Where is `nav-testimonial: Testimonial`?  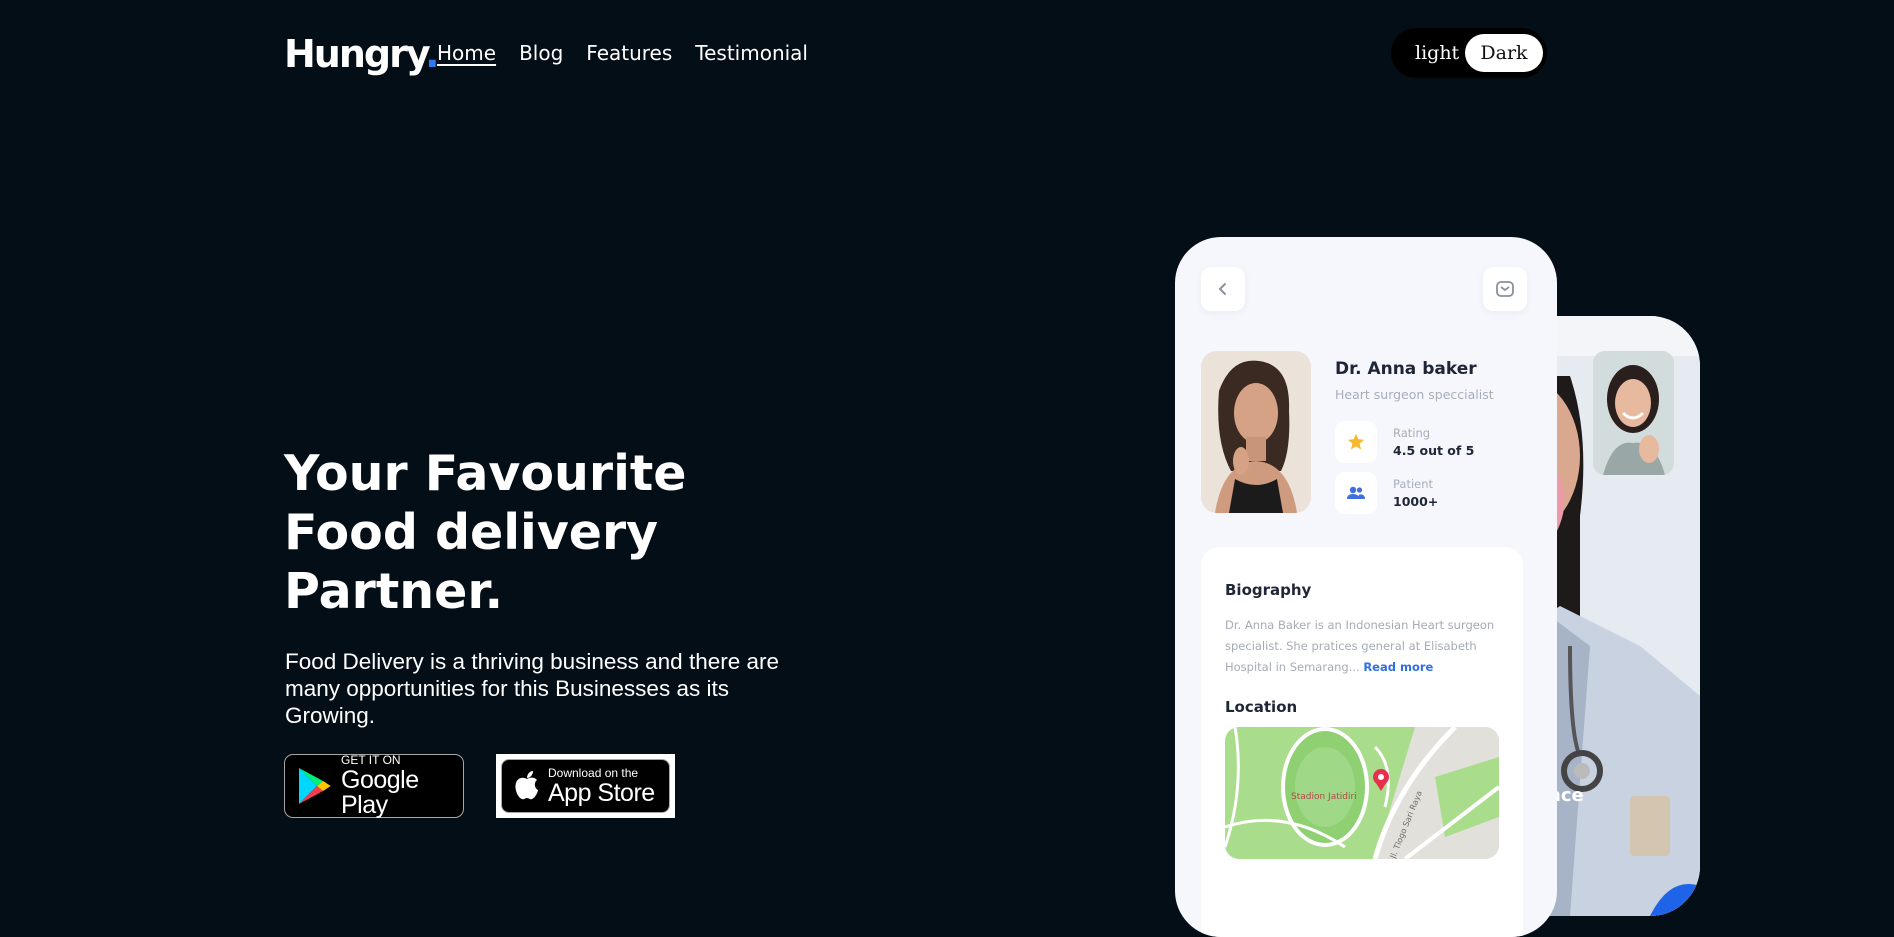
nav-testimonial: Testimonial is located at coordinates (751, 53).